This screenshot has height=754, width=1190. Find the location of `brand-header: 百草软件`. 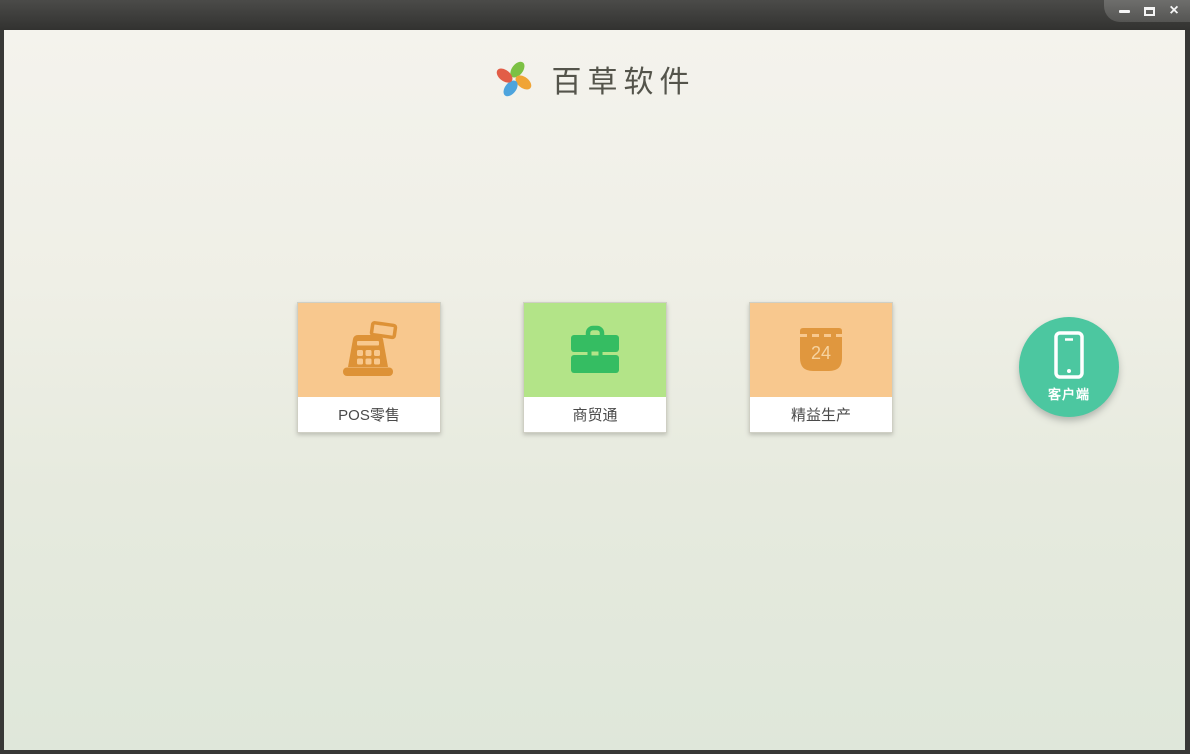

brand-header: 百草软件 is located at coordinates (594, 79).